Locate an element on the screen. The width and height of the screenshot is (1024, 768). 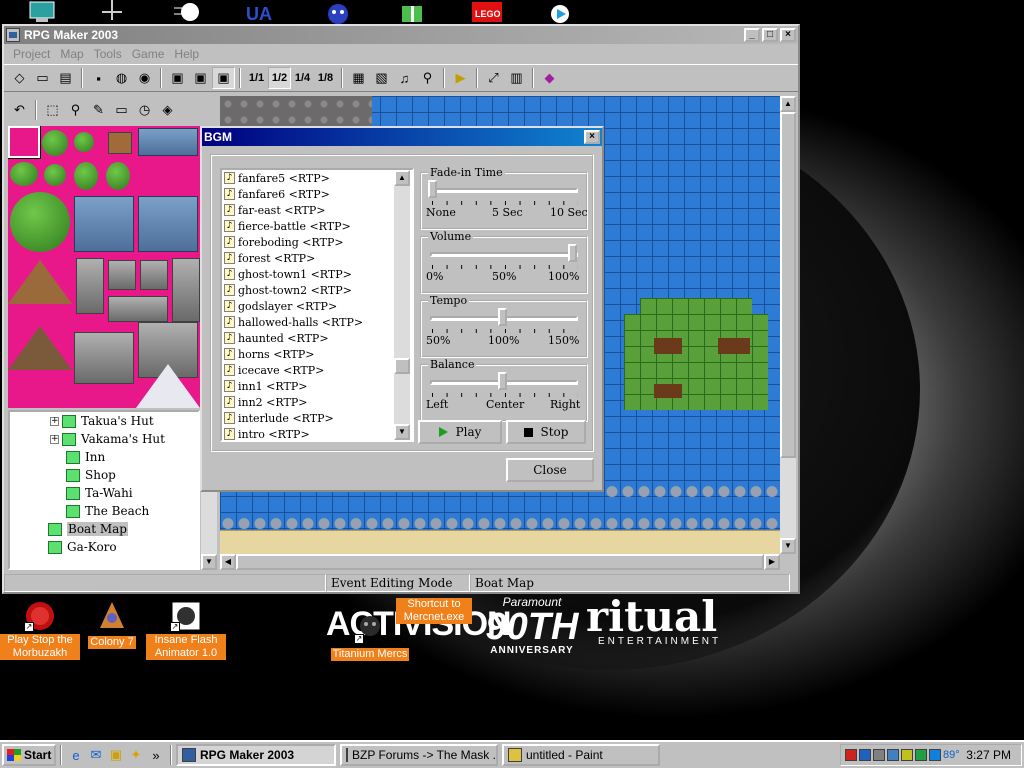
song-list-item: ♪ fierce-battle <RTP> is located at coordinates (317, 226).